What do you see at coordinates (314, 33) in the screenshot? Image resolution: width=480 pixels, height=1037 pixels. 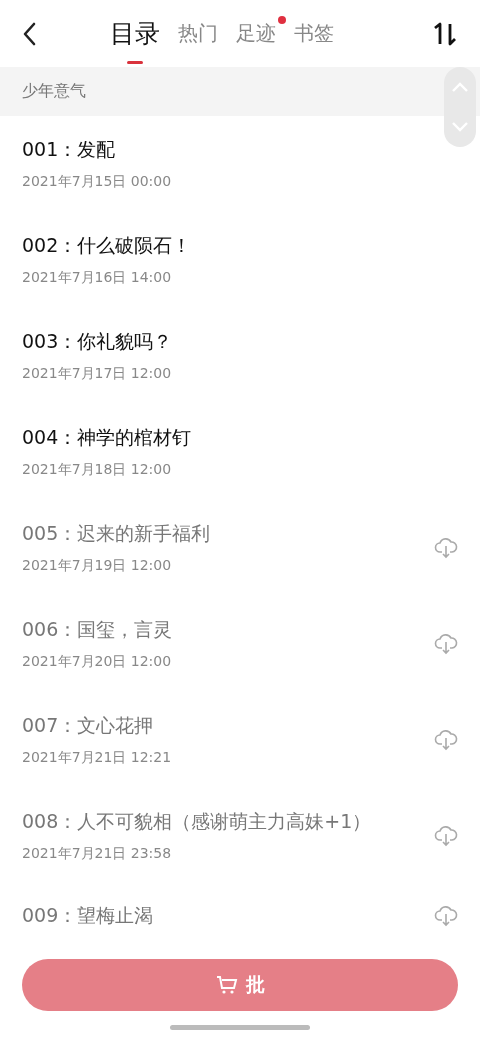 I see `tab: 书签` at bounding box center [314, 33].